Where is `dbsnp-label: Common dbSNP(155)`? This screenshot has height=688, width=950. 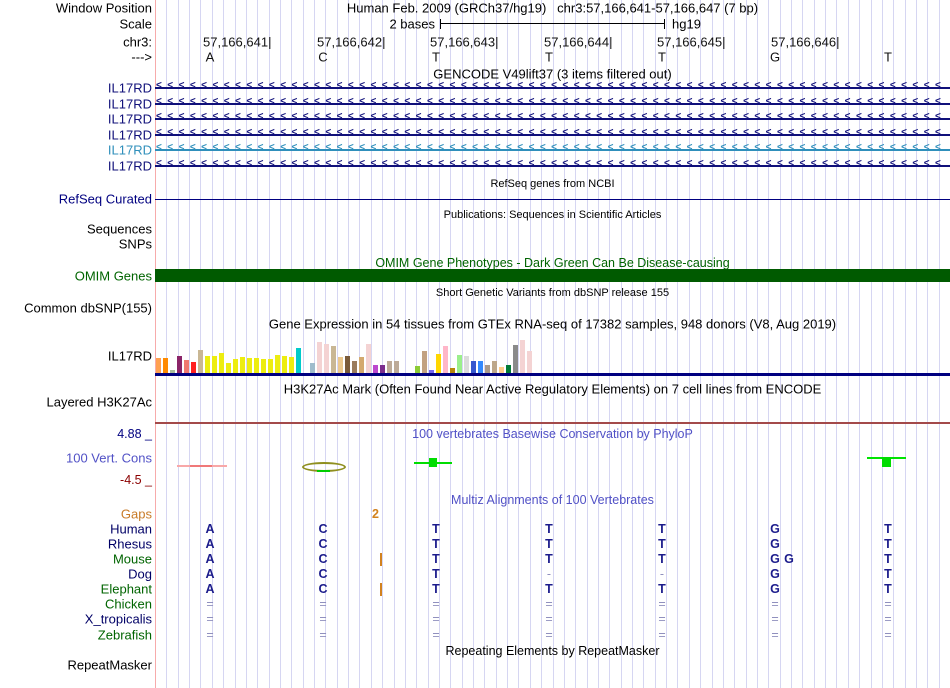 dbsnp-label: Common dbSNP(155) is located at coordinates (76, 308).